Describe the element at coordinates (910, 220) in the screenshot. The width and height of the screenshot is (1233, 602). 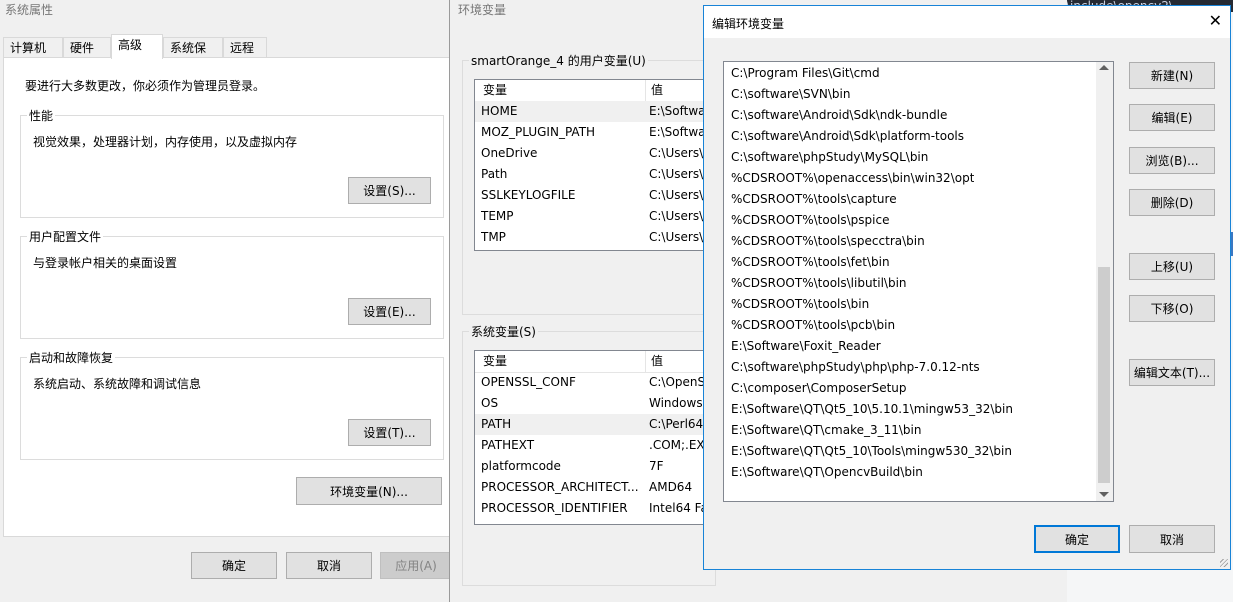
I see `path-entry: %CDSROOT%\tools\pspice` at that location.